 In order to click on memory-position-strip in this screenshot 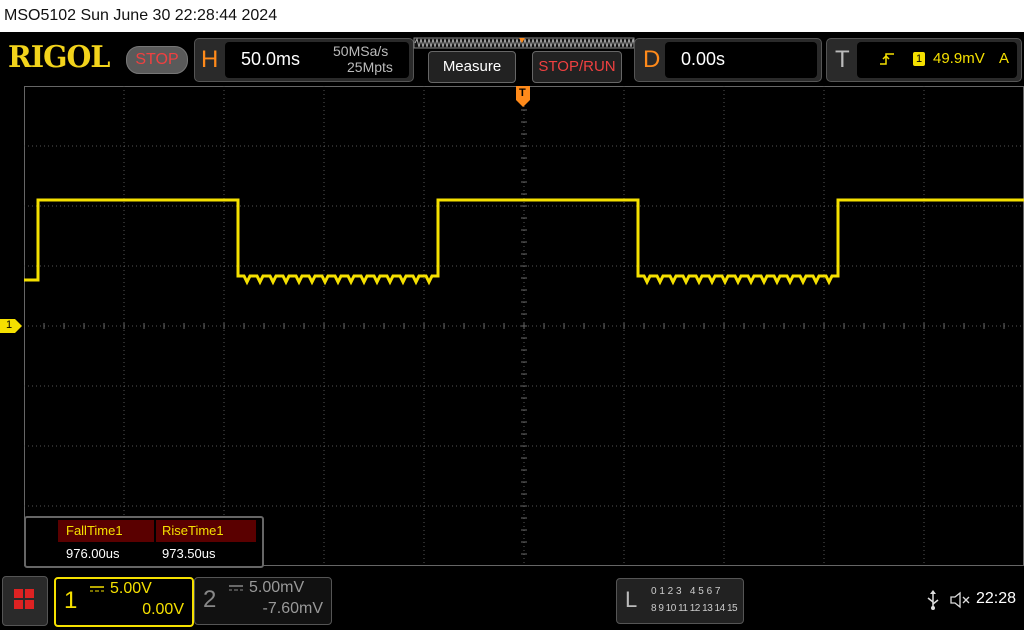, I will do `click(524, 43)`.